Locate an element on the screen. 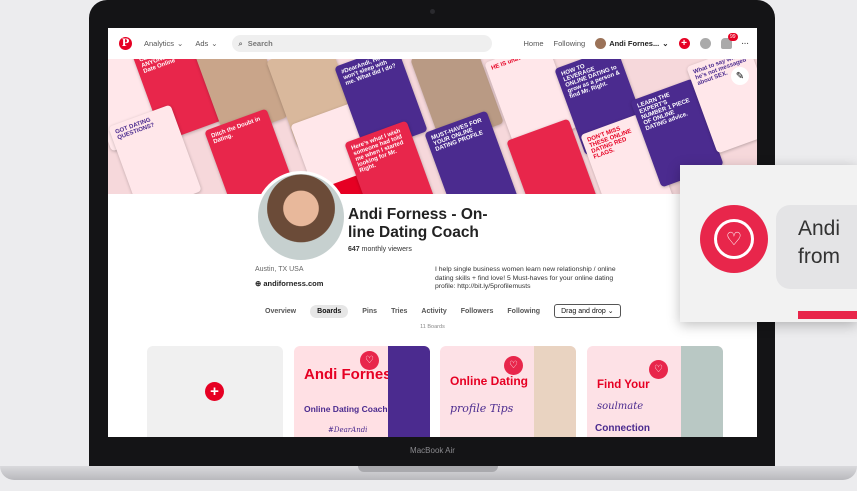  sort-dropdown-label: Drag and drop is located at coordinates (583, 311).